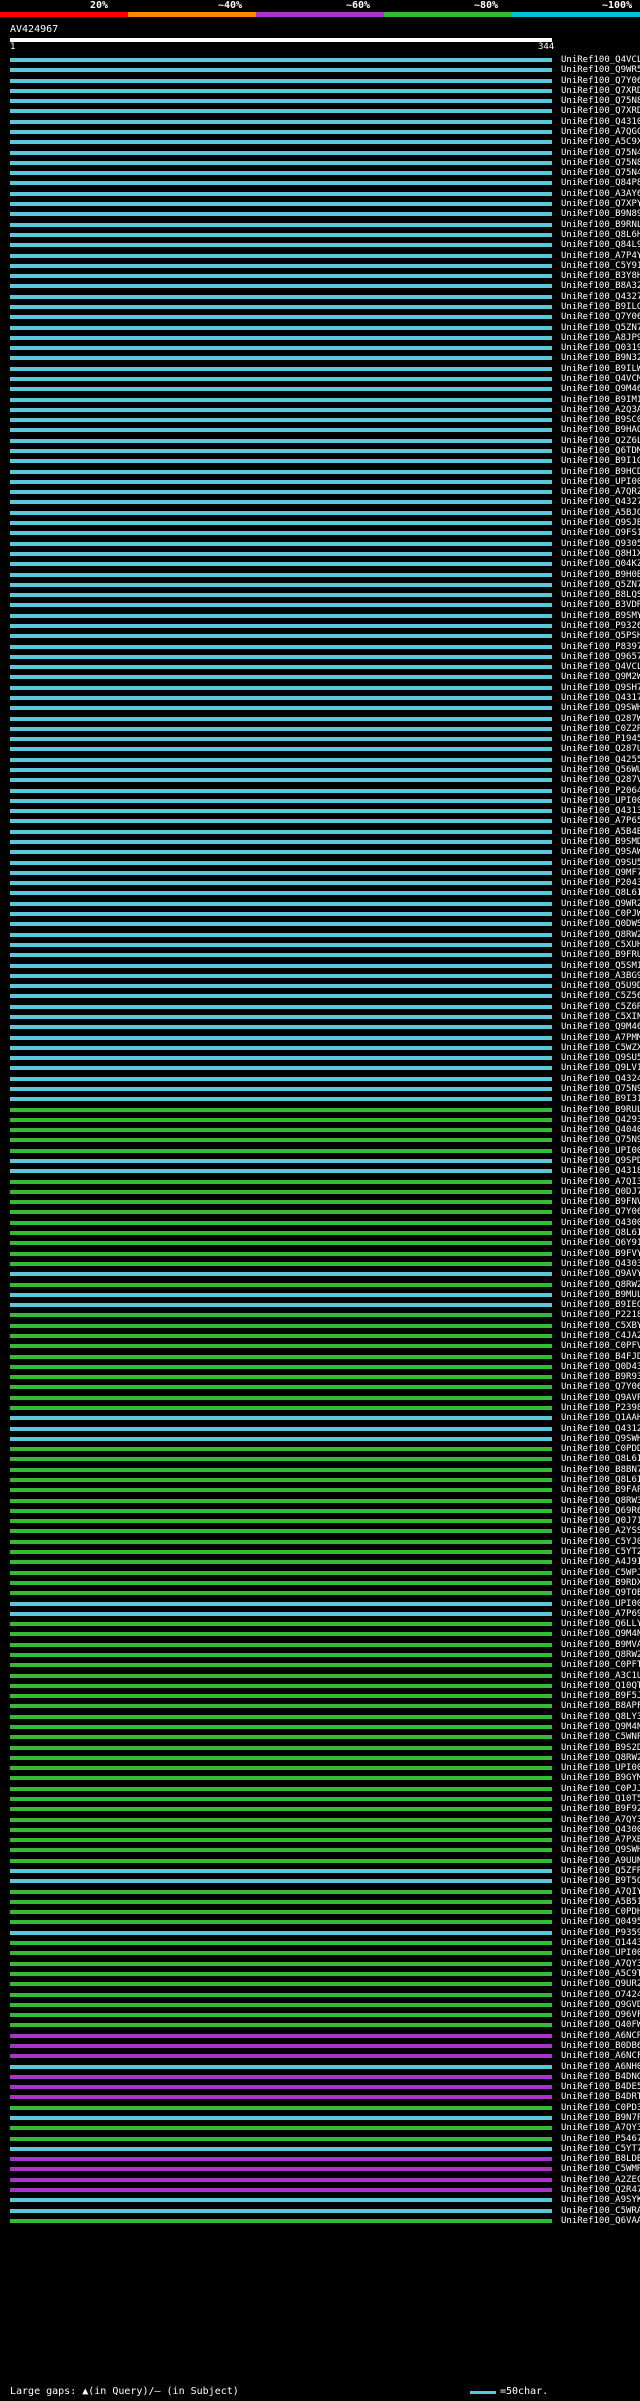 The image size is (640, 2401). What do you see at coordinates (600, 688) in the screenshot?
I see `hit-label: UniRef100_Q9SH76` at bounding box center [600, 688].